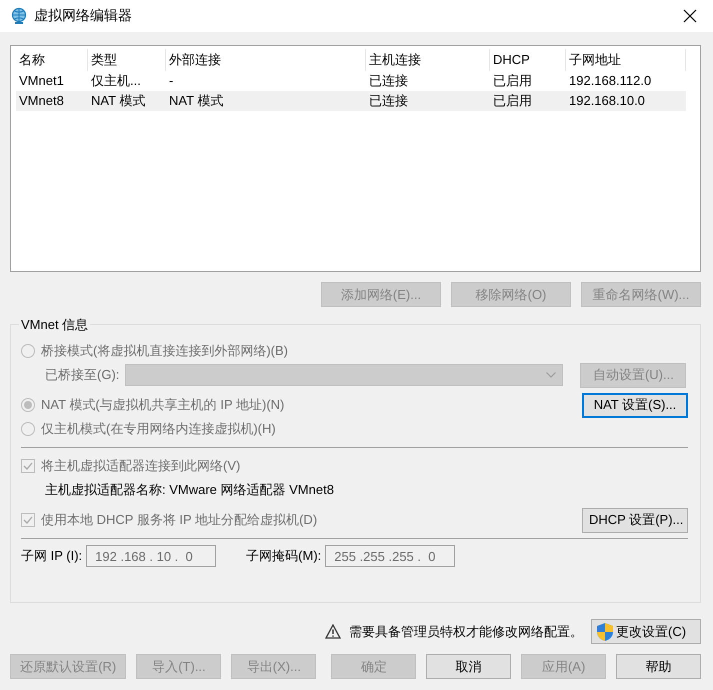 Image resolution: width=713 pixels, height=690 pixels. What do you see at coordinates (626, 101) in the screenshot?
I see `table-cell: 192.168.10.0` at bounding box center [626, 101].